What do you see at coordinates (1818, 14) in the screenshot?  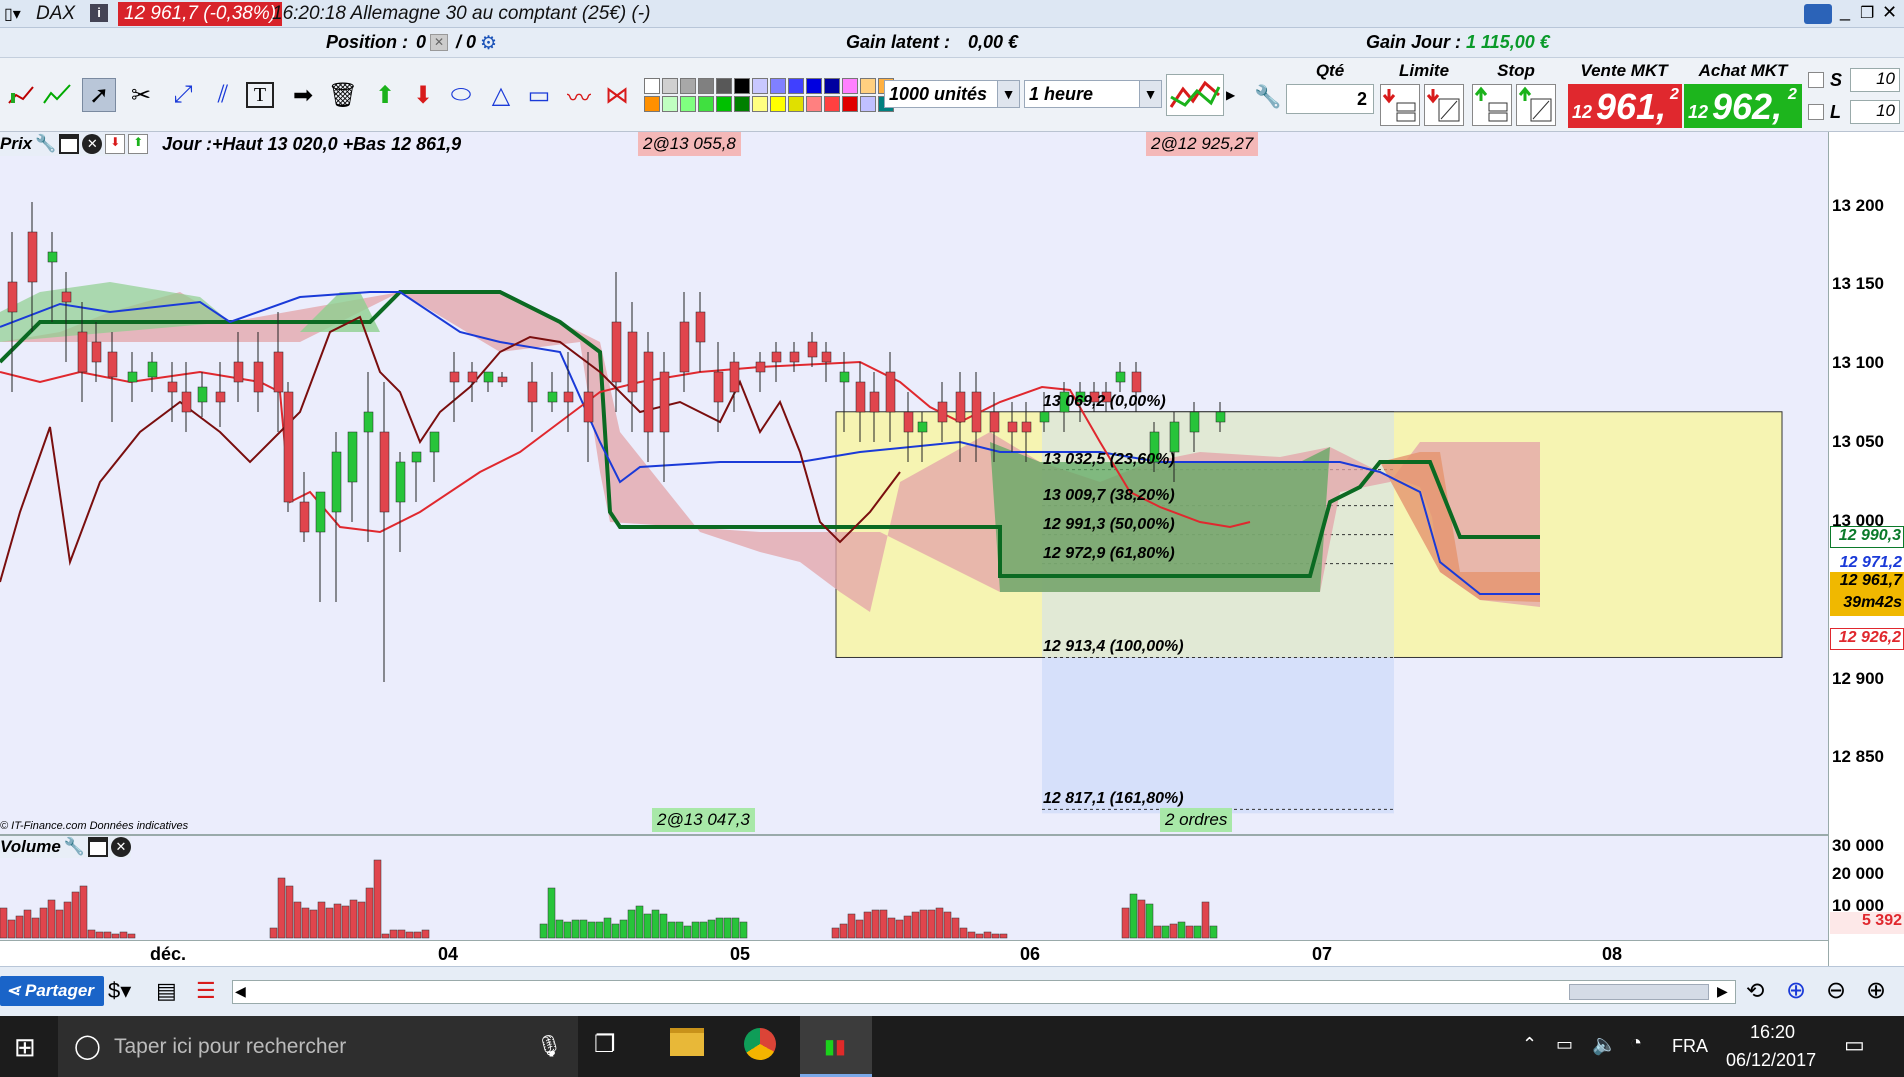 I see `keyboard-icon` at bounding box center [1818, 14].